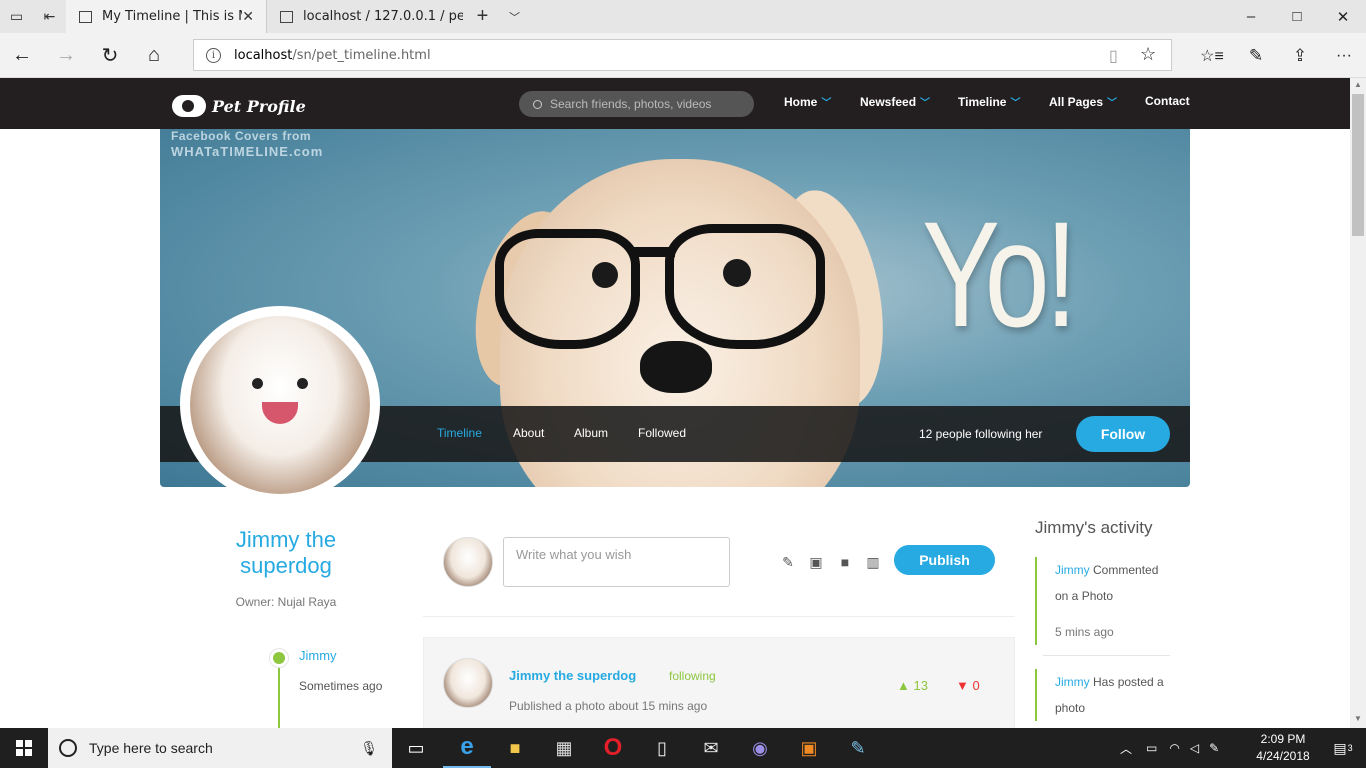  I want to click on activity-time: 5 mins ago, so click(1084, 632).